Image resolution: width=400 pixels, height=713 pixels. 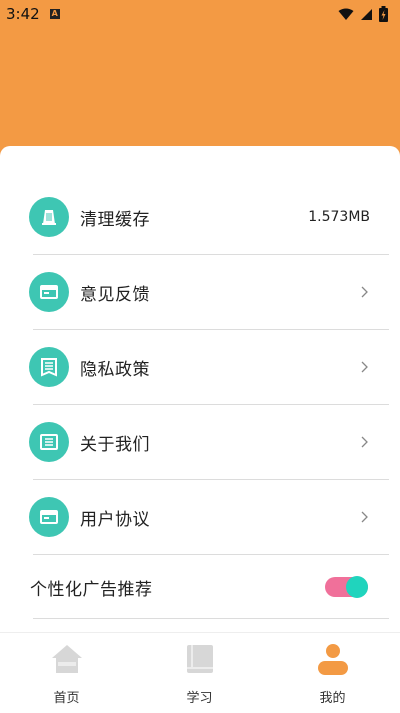 I want to click on bottom-nav: 首页 学习 我的, so click(x=200, y=672).